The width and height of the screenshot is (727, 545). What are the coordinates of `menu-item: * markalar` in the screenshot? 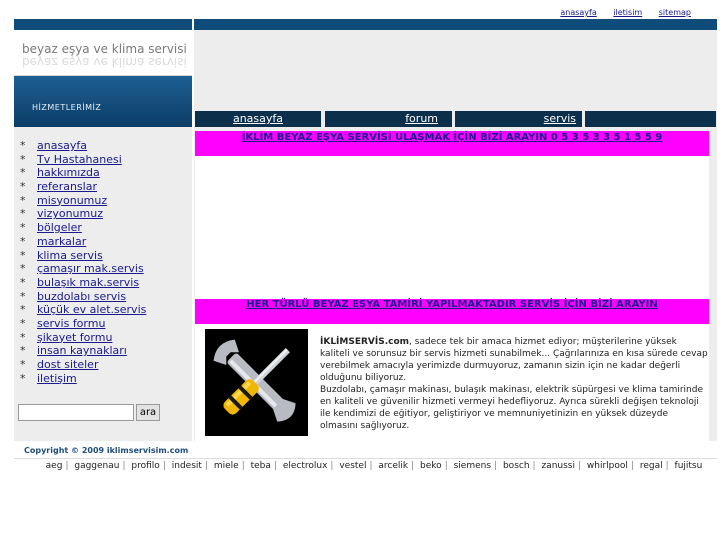 It's located at (83, 242).